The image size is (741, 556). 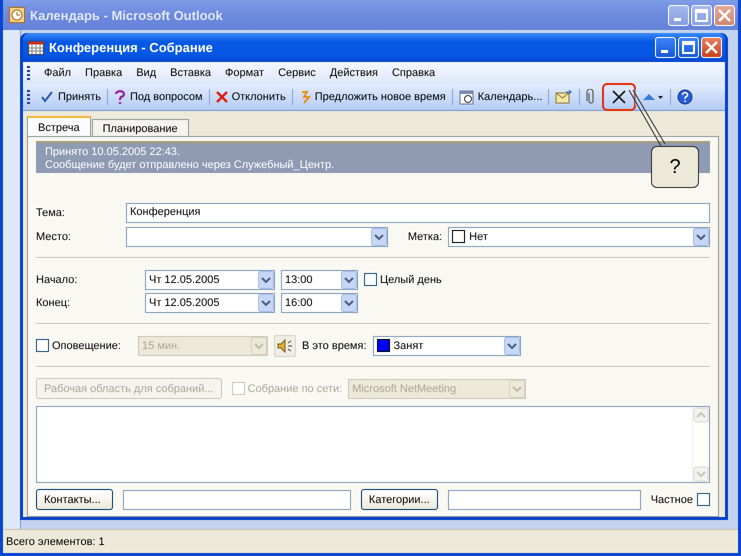 What do you see at coordinates (86, 346) in the screenshot?
I see `checkbox-label: Оповещение:` at bounding box center [86, 346].